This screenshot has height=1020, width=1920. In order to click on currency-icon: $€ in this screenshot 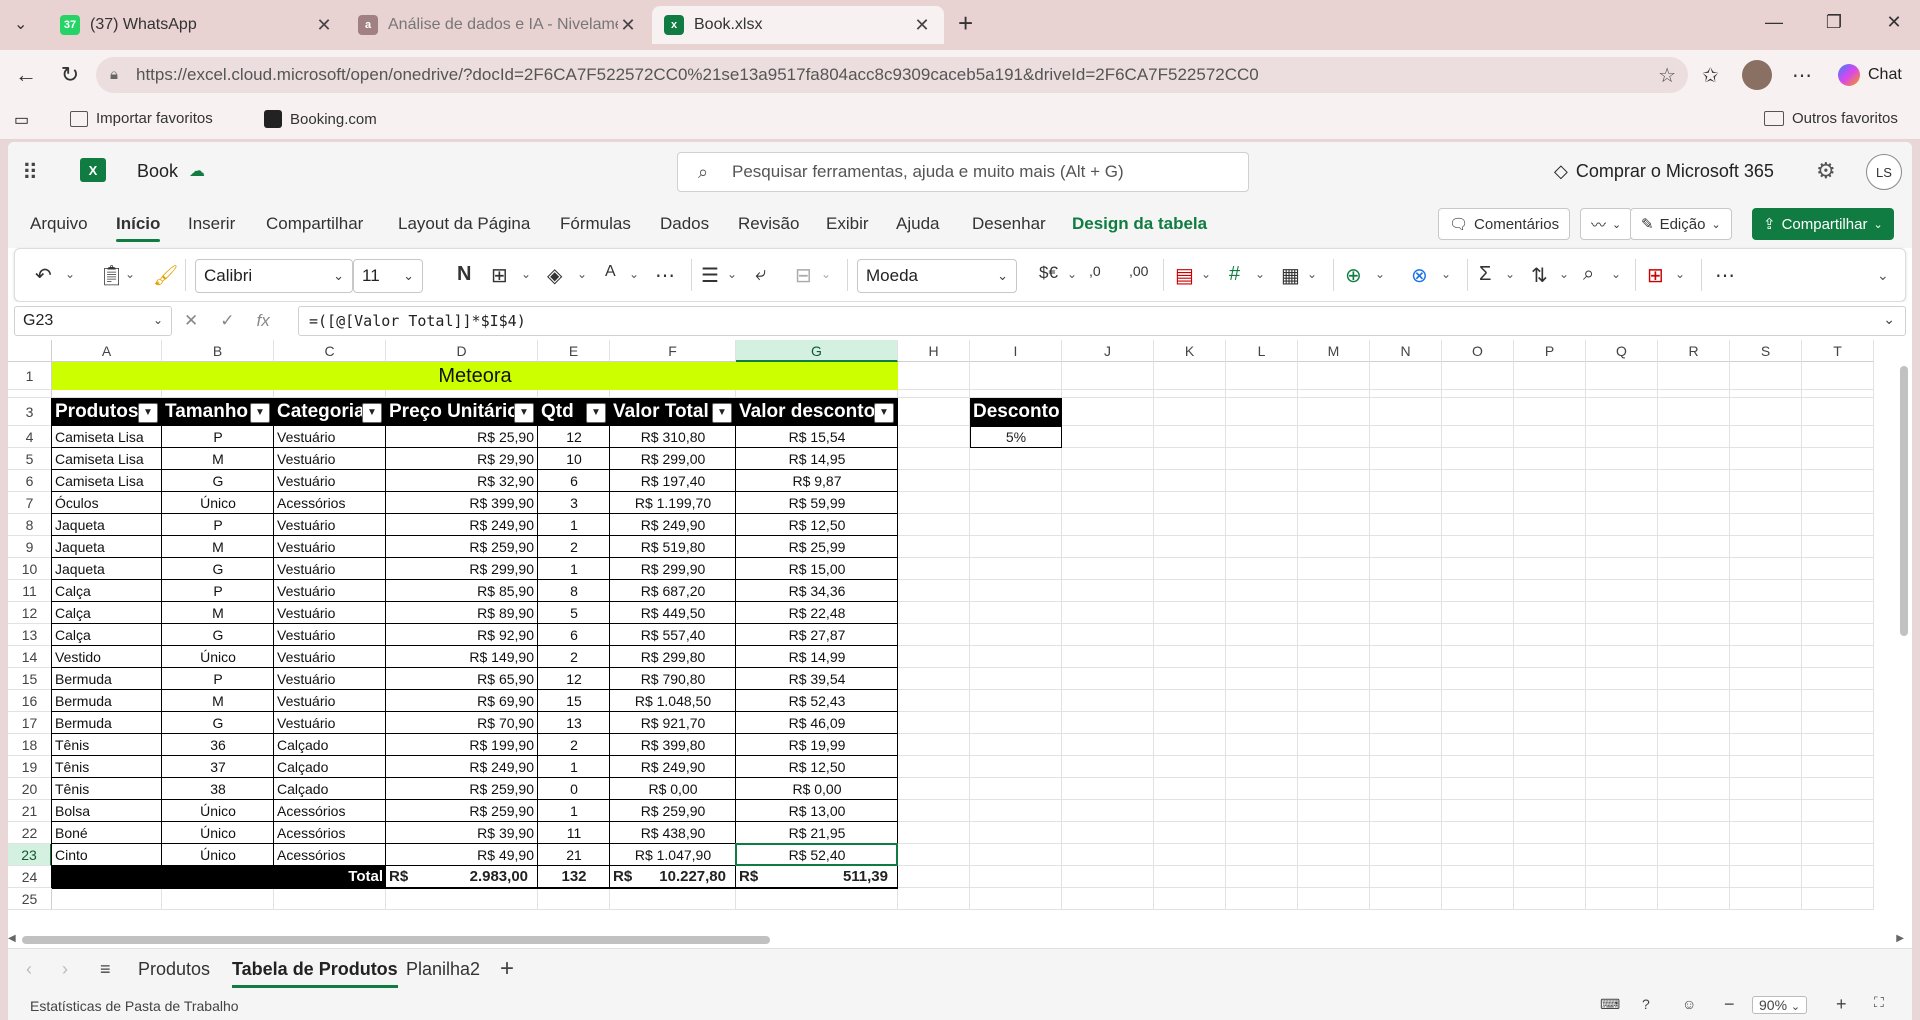, I will do `click(1048, 273)`.